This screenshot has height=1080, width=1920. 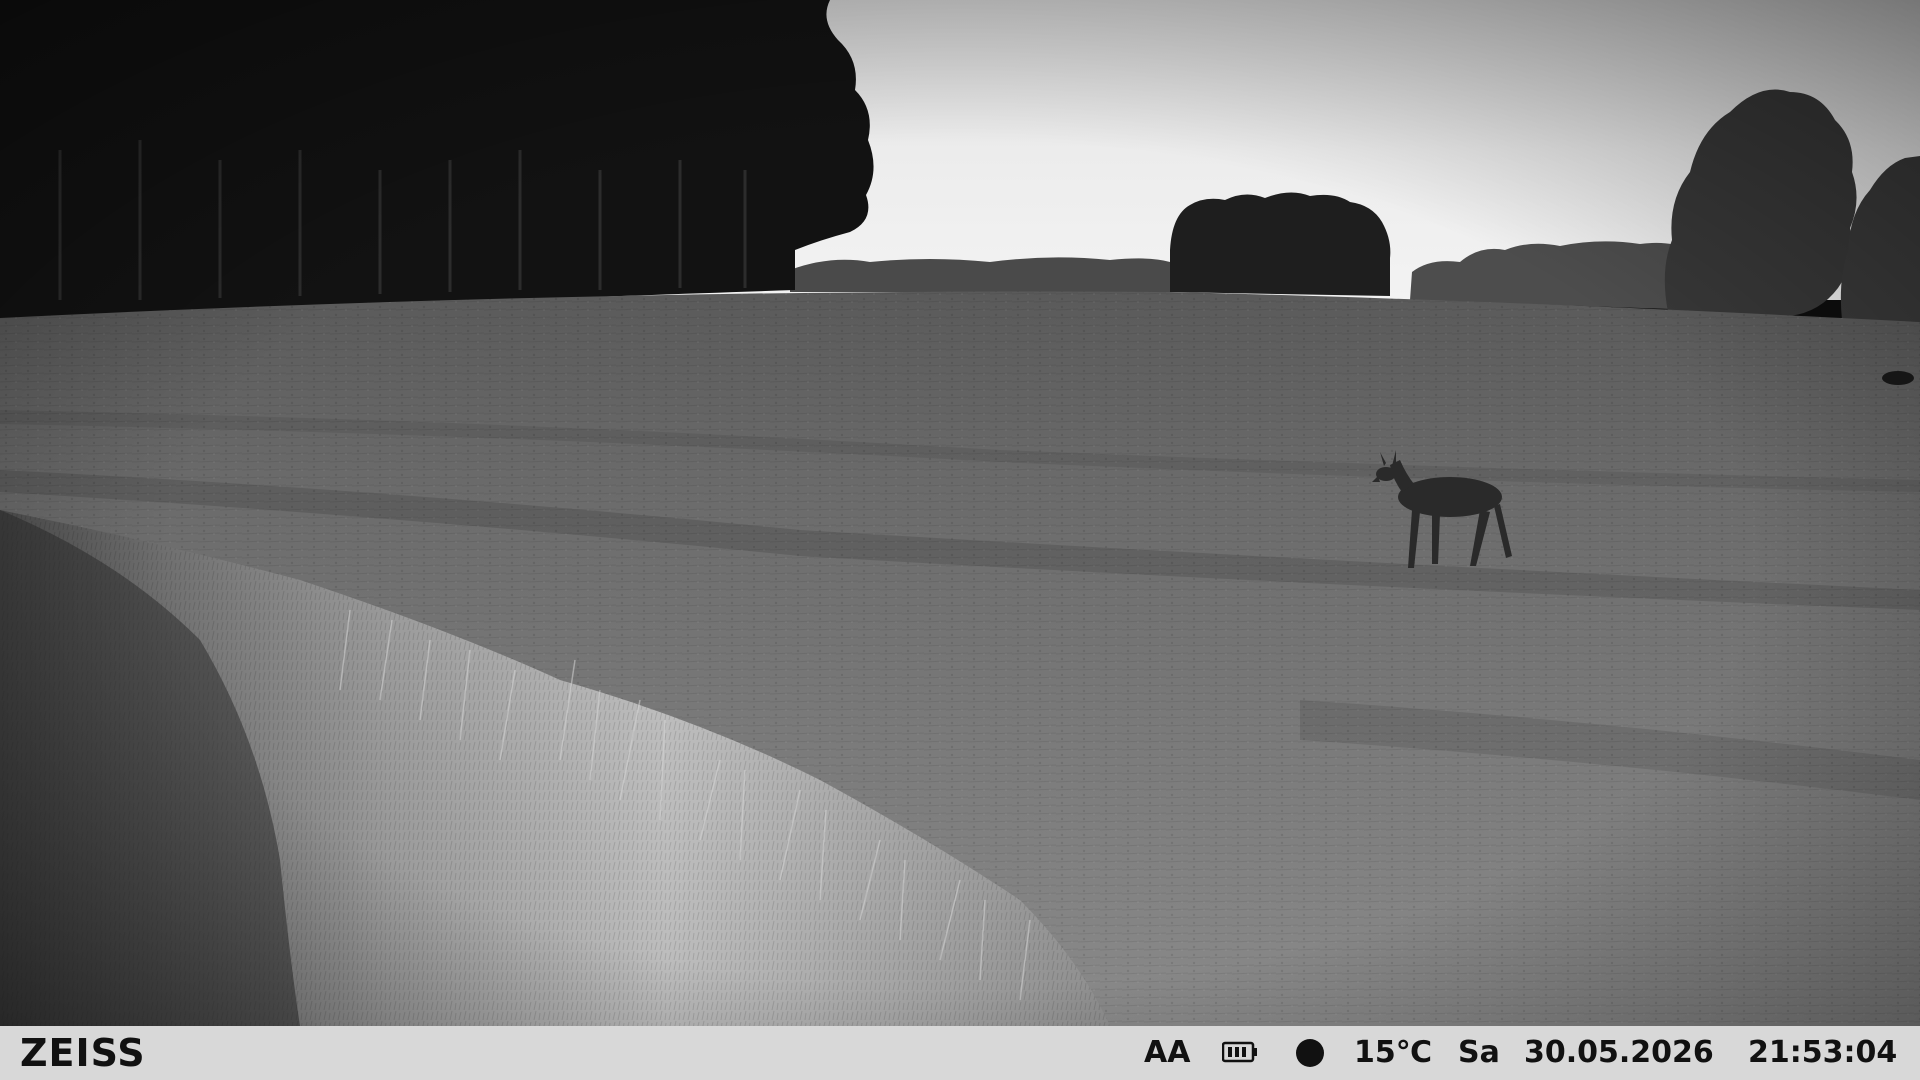 I want to click on battery-icon, so click(x=1239, y=1052).